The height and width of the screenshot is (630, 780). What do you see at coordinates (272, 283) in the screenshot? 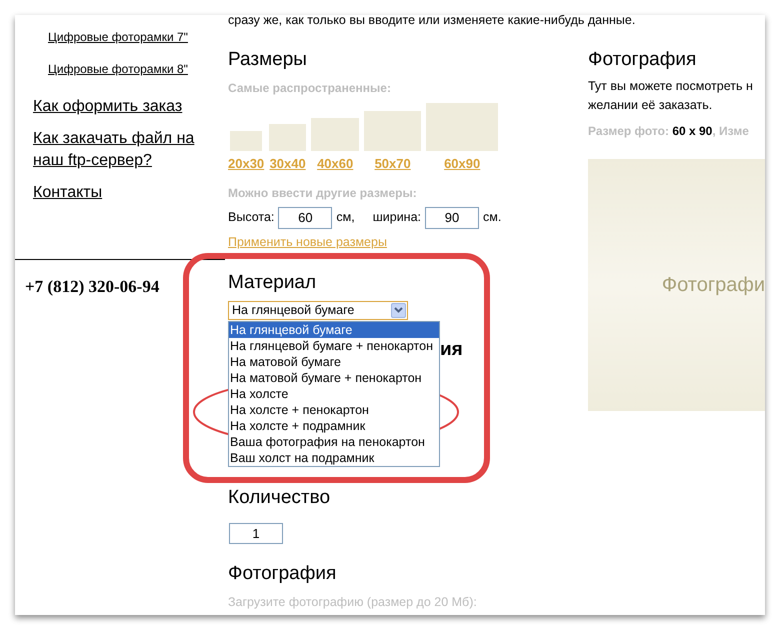
I see `section-heading: Материал` at bounding box center [272, 283].